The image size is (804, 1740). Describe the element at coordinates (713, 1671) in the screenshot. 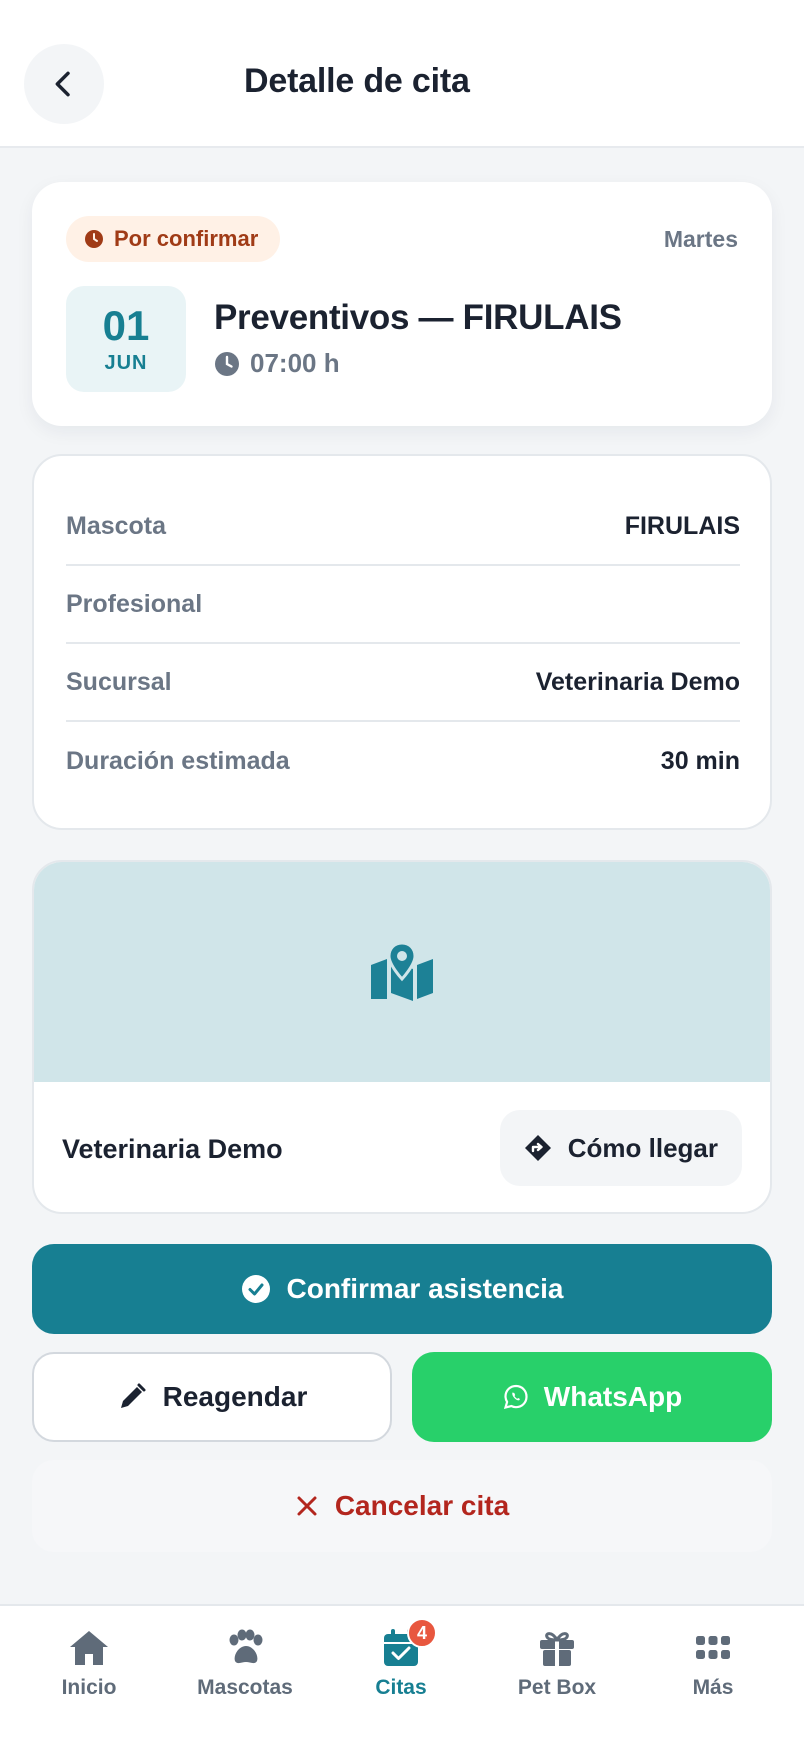

I see `nav-item-mas: Más` at that location.